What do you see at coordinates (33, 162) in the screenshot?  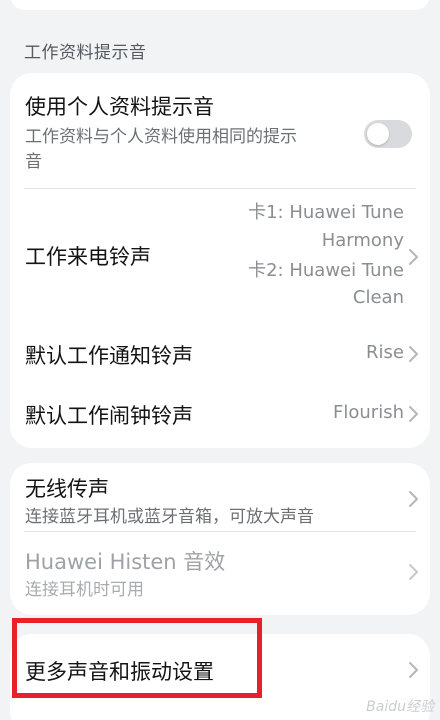 I see `use-personal-sounds-subtitle-line2: 音` at bounding box center [33, 162].